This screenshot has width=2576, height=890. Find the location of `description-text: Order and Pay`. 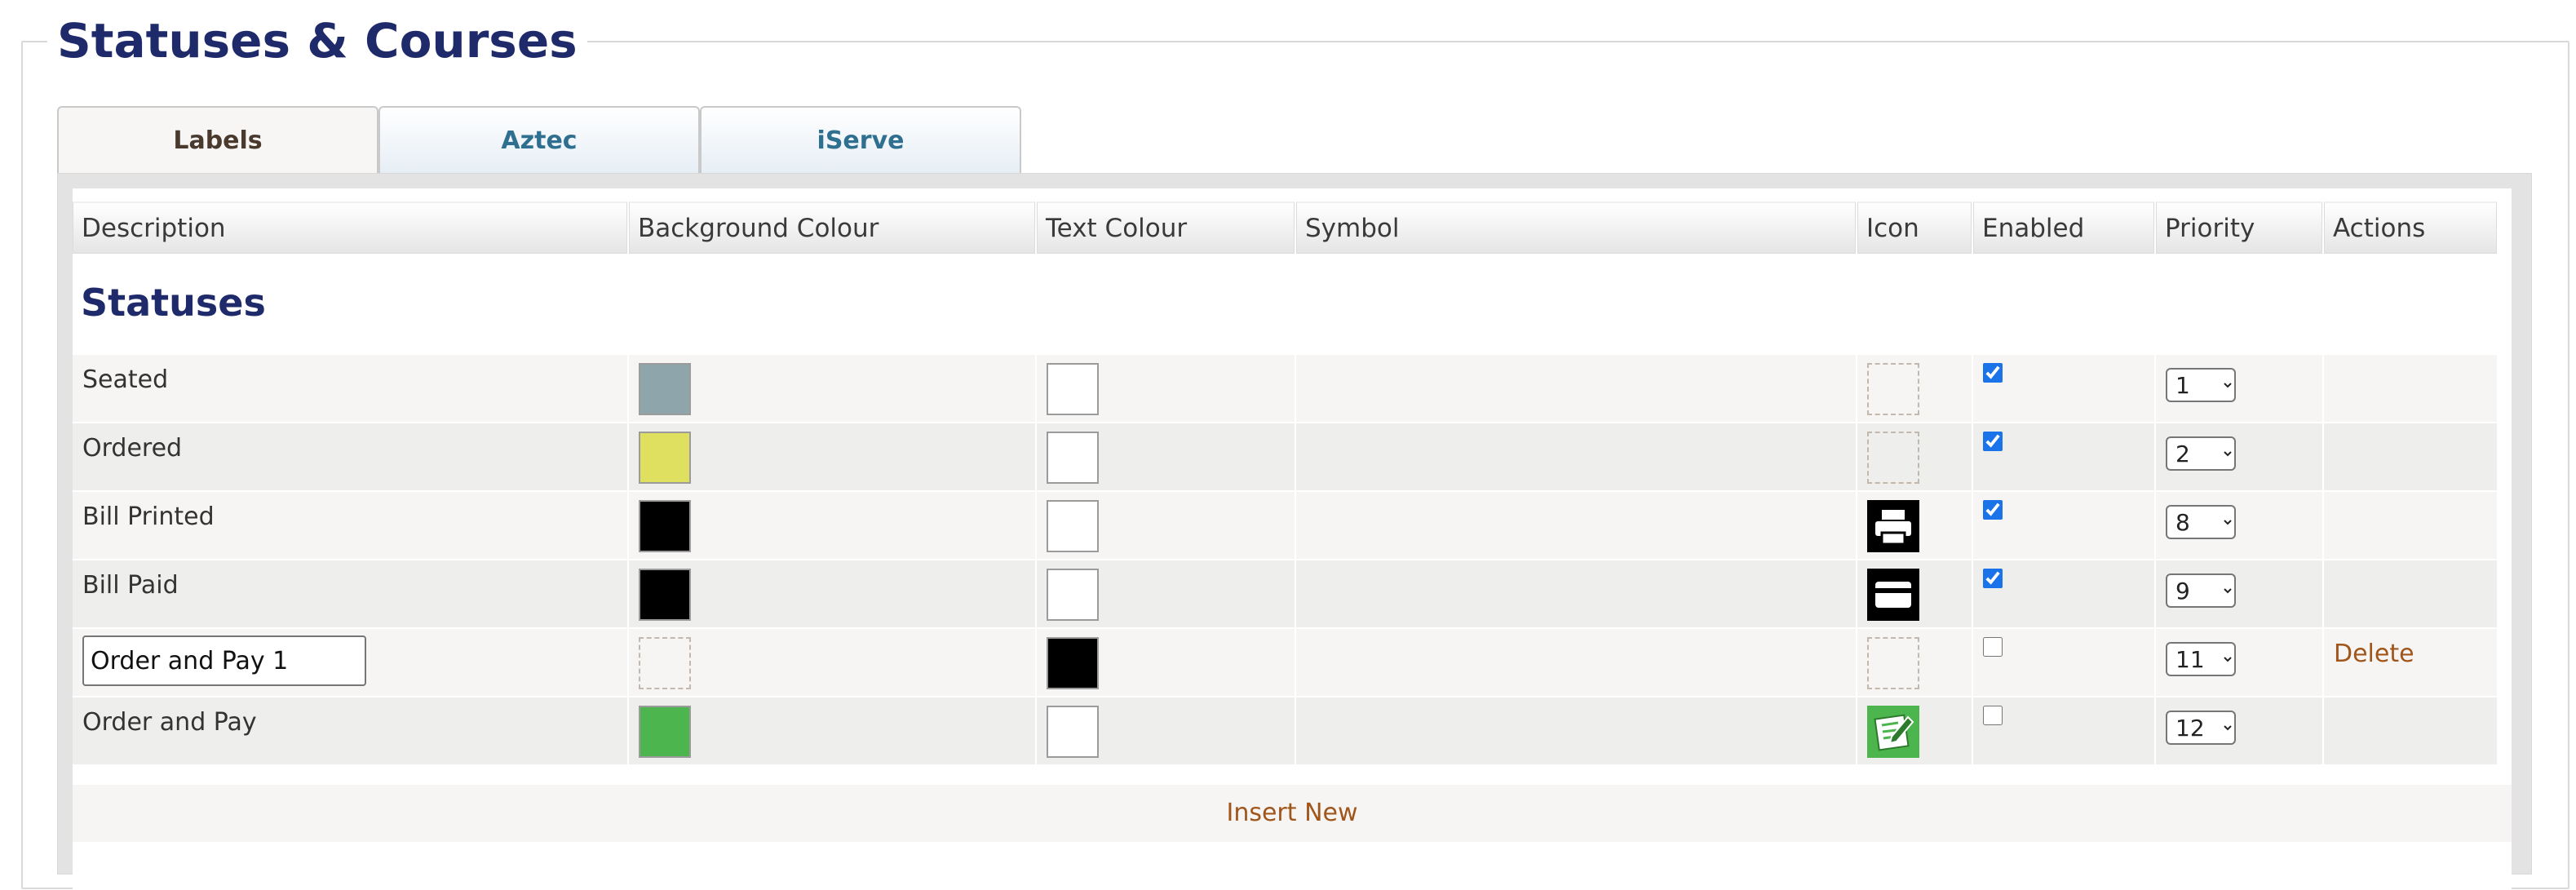

description-text: Order and Pay is located at coordinates (169, 722).